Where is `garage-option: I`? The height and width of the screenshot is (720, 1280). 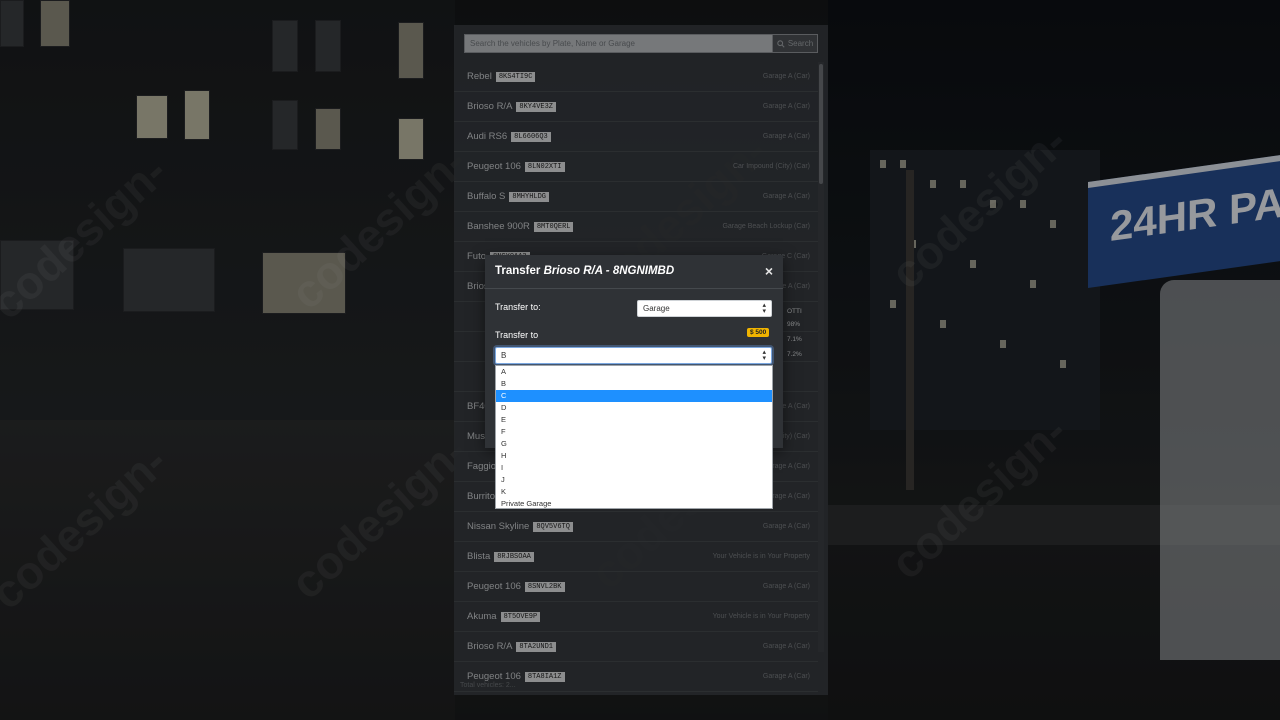
garage-option: I is located at coordinates (634, 468).